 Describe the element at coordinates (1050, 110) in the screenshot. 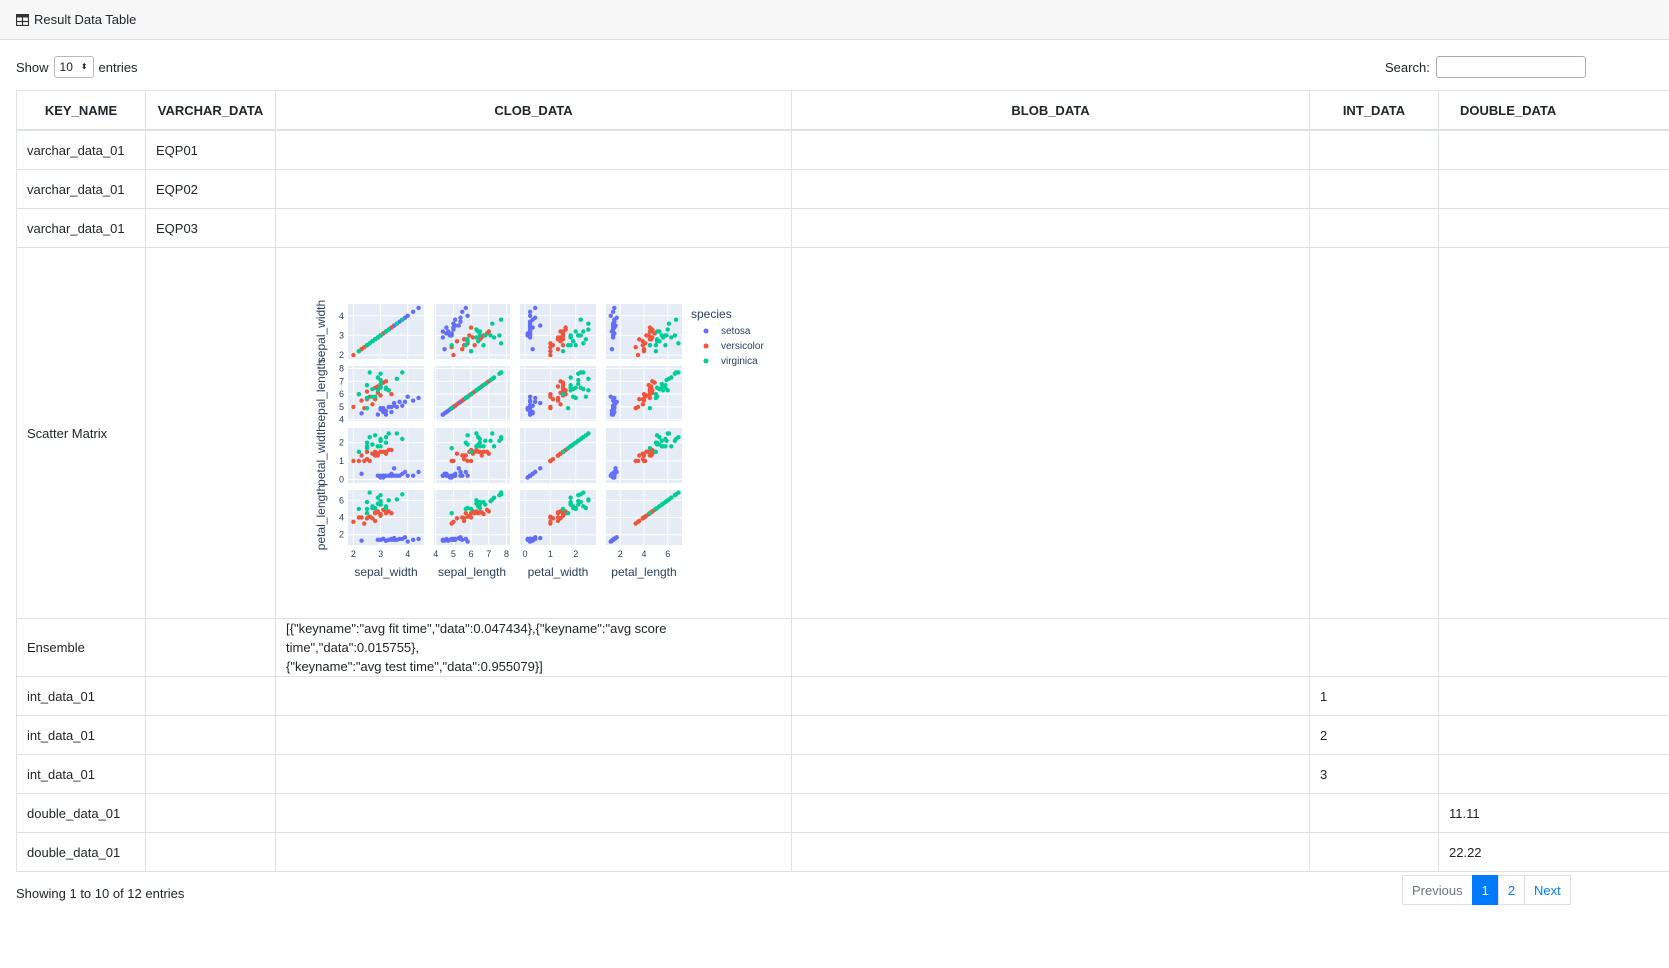

I see `column-header-blob-data: BLOB_DATA` at that location.